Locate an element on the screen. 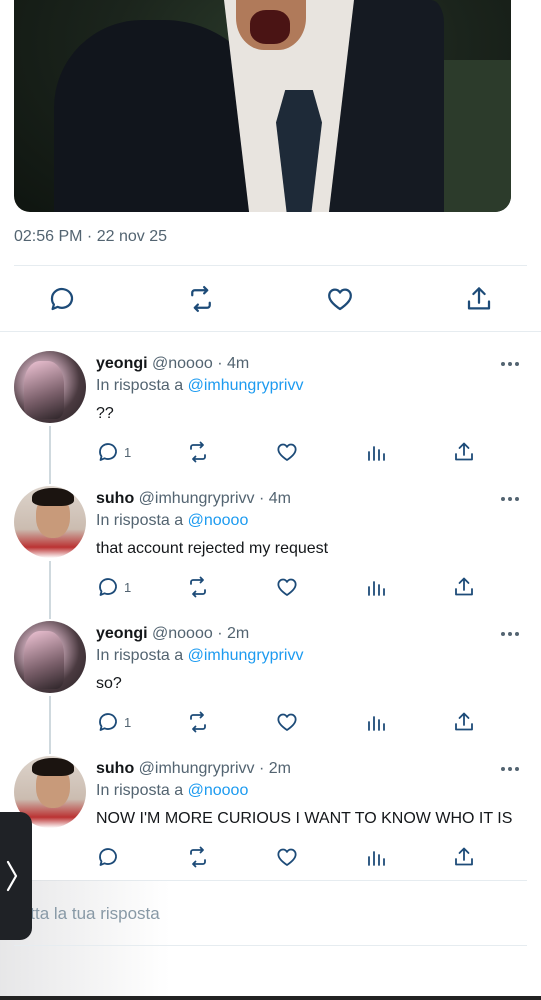 The width and height of the screenshot is (541, 1000). post-timestamp: 02:56 PM · 22 nov 25 is located at coordinates (90, 237).